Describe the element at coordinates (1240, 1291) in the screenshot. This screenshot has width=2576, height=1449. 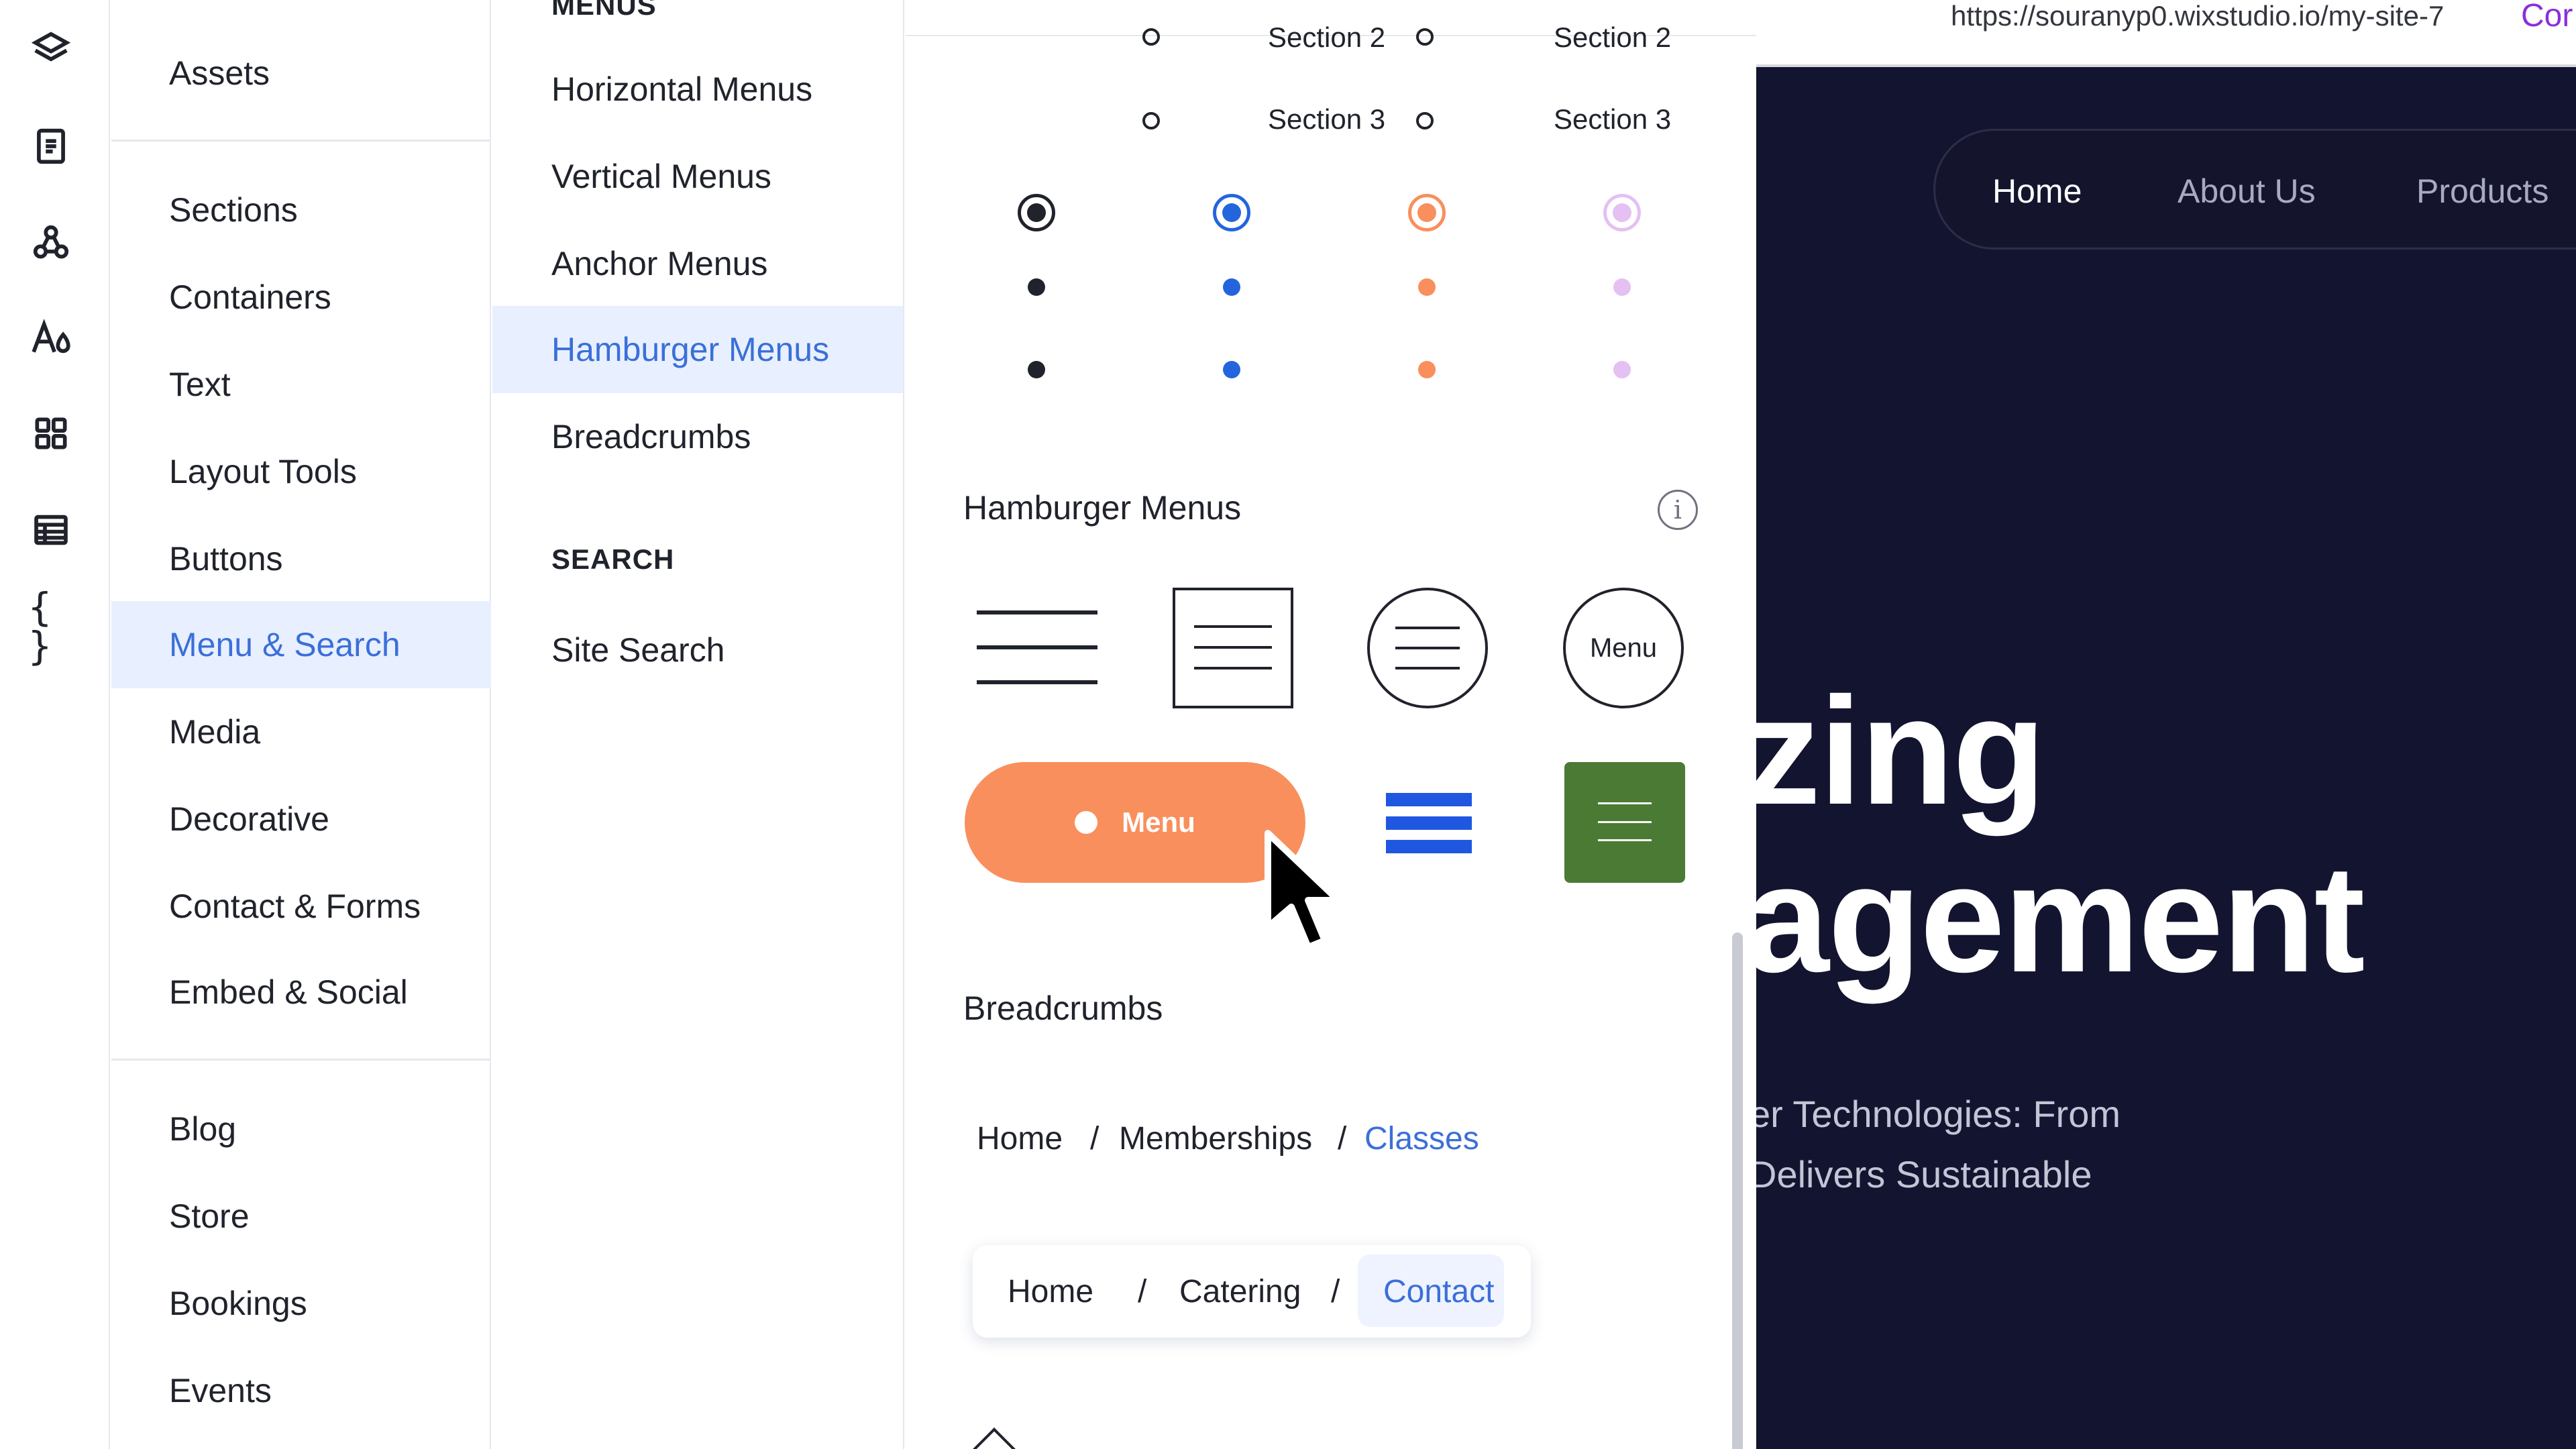
I see `breadcrumb-catering: Catering` at that location.